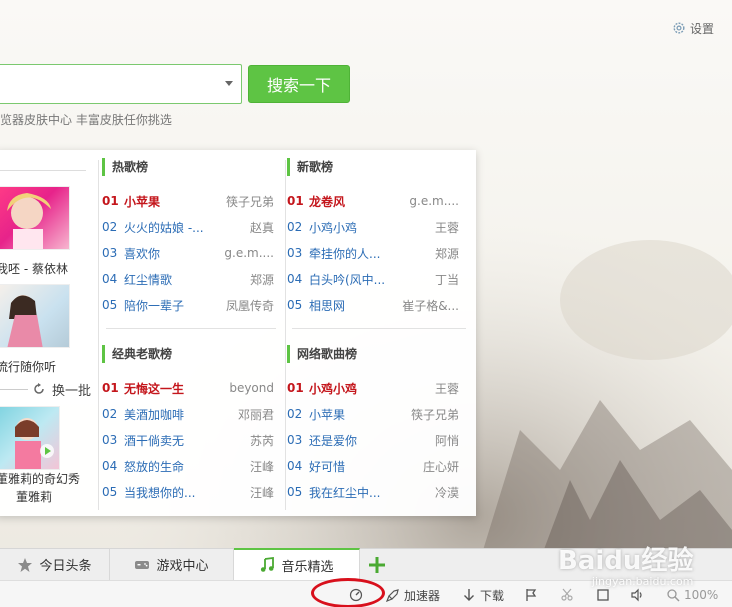 The width and height of the screenshot is (732, 607). What do you see at coordinates (172, 564) in the screenshot?
I see `tab-game-center: 游戏中心` at bounding box center [172, 564].